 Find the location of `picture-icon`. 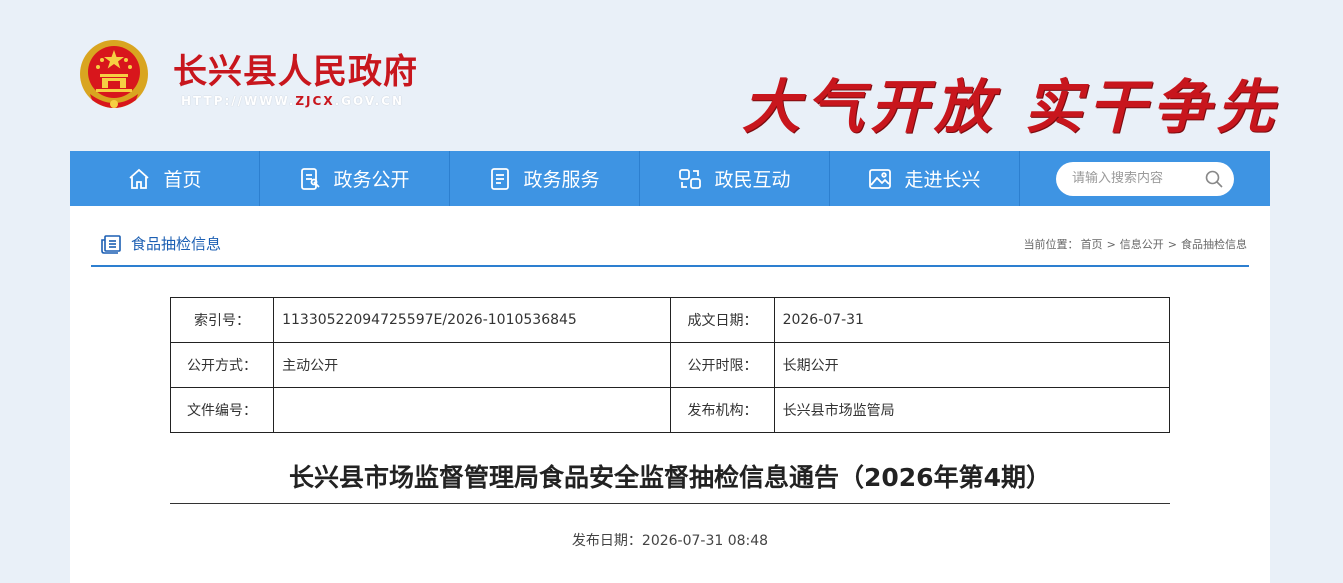

picture-icon is located at coordinates (880, 178).